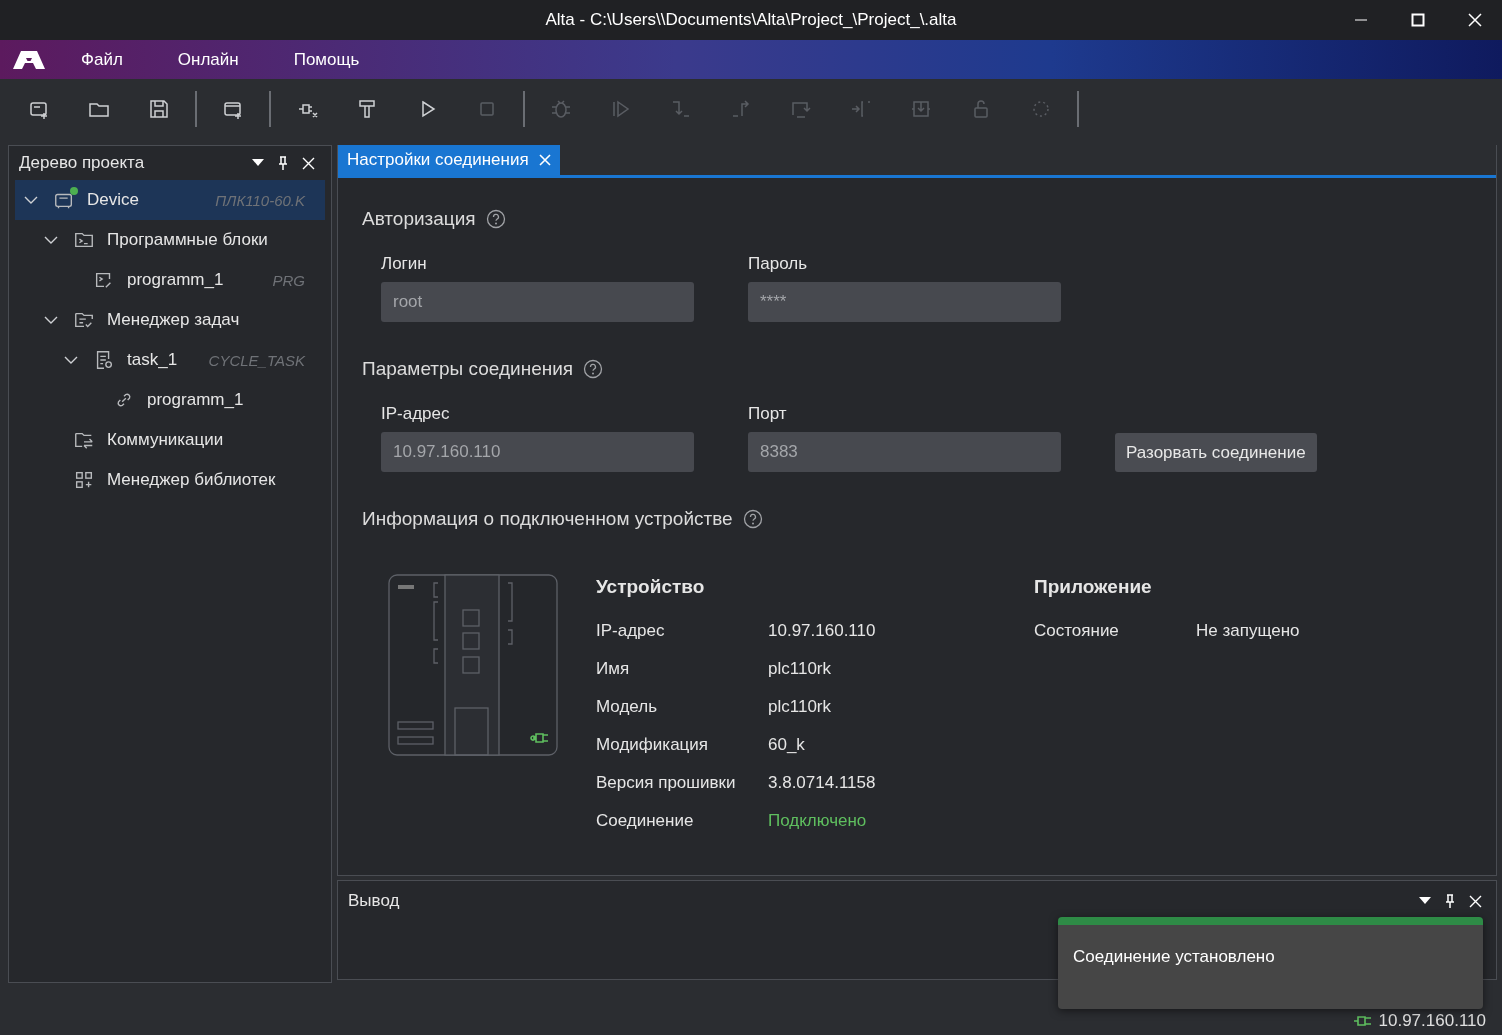 The width and height of the screenshot is (1502, 1035). I want to click on field-label: IP-адрес, so click(416, 413).